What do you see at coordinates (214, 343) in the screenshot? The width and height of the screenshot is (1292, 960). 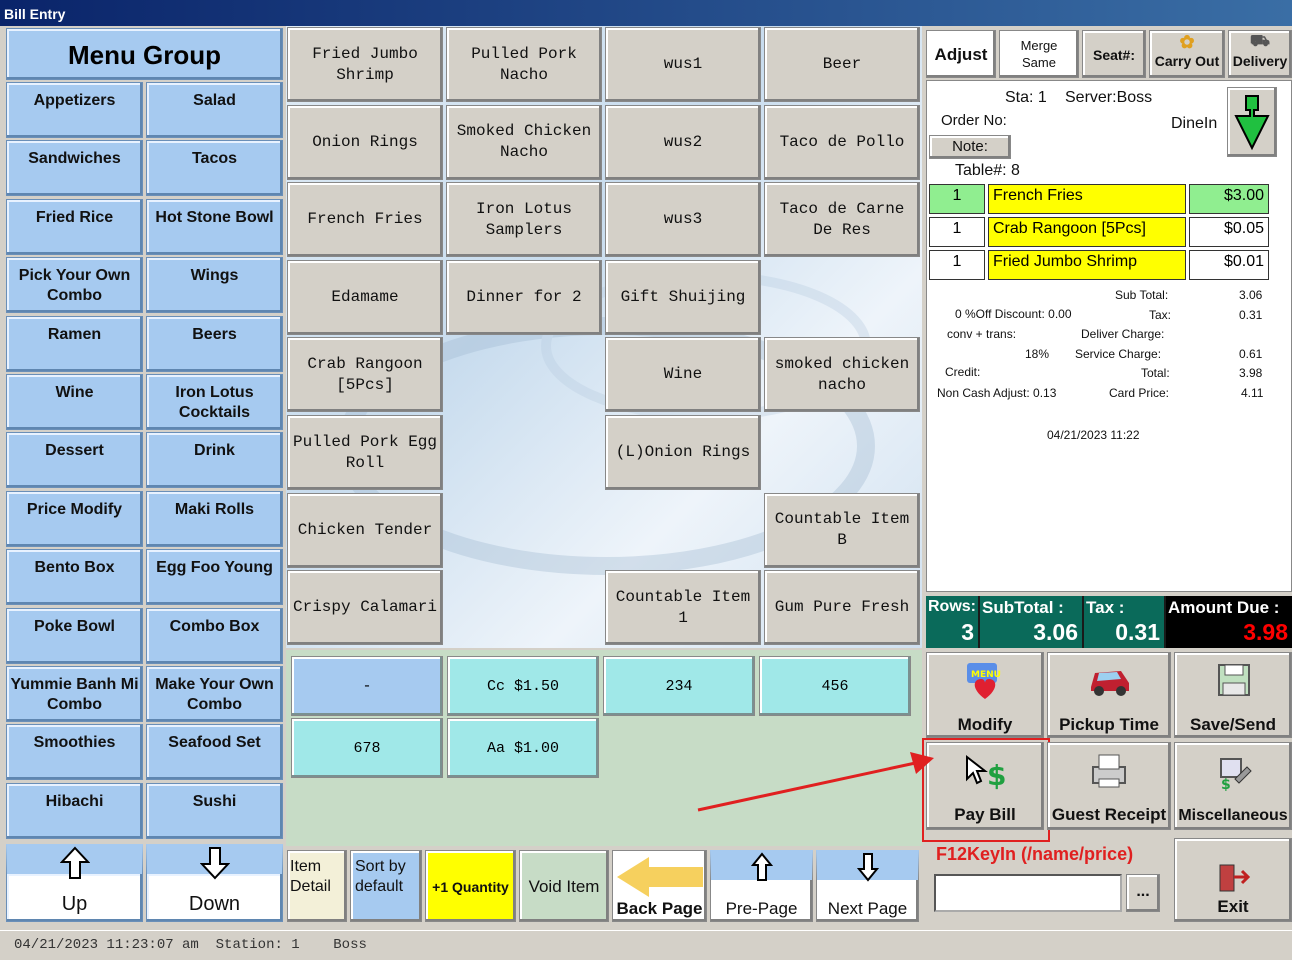 I see `menu-group-beers: Beers` at bounding box center [214, 343].